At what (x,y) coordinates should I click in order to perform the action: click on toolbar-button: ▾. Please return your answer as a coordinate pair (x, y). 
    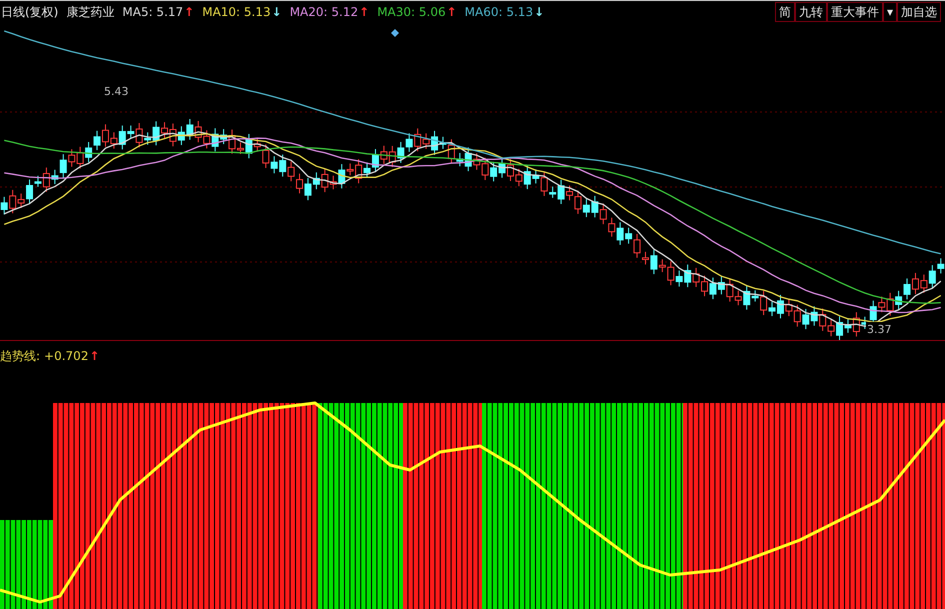
    Looking at the image, I should click on (889, 12).